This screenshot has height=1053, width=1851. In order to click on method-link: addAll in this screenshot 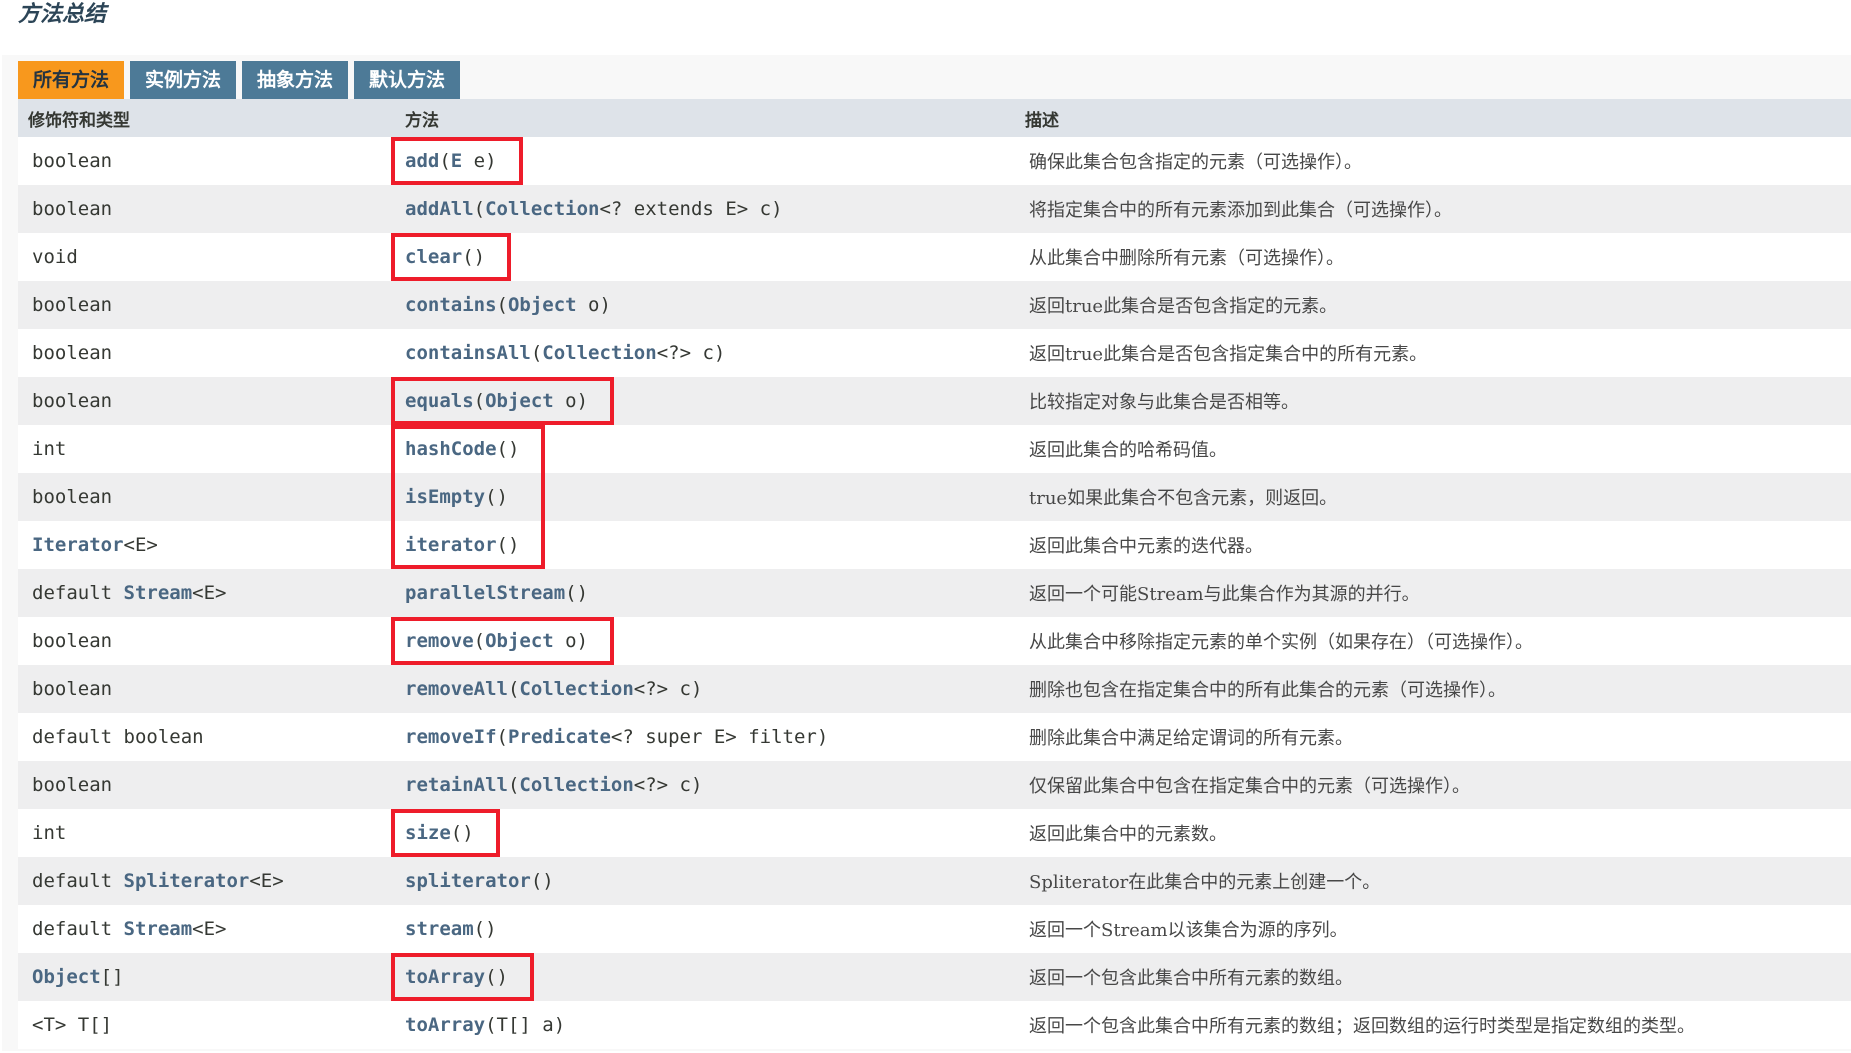, I will do `click(439, 209)`.